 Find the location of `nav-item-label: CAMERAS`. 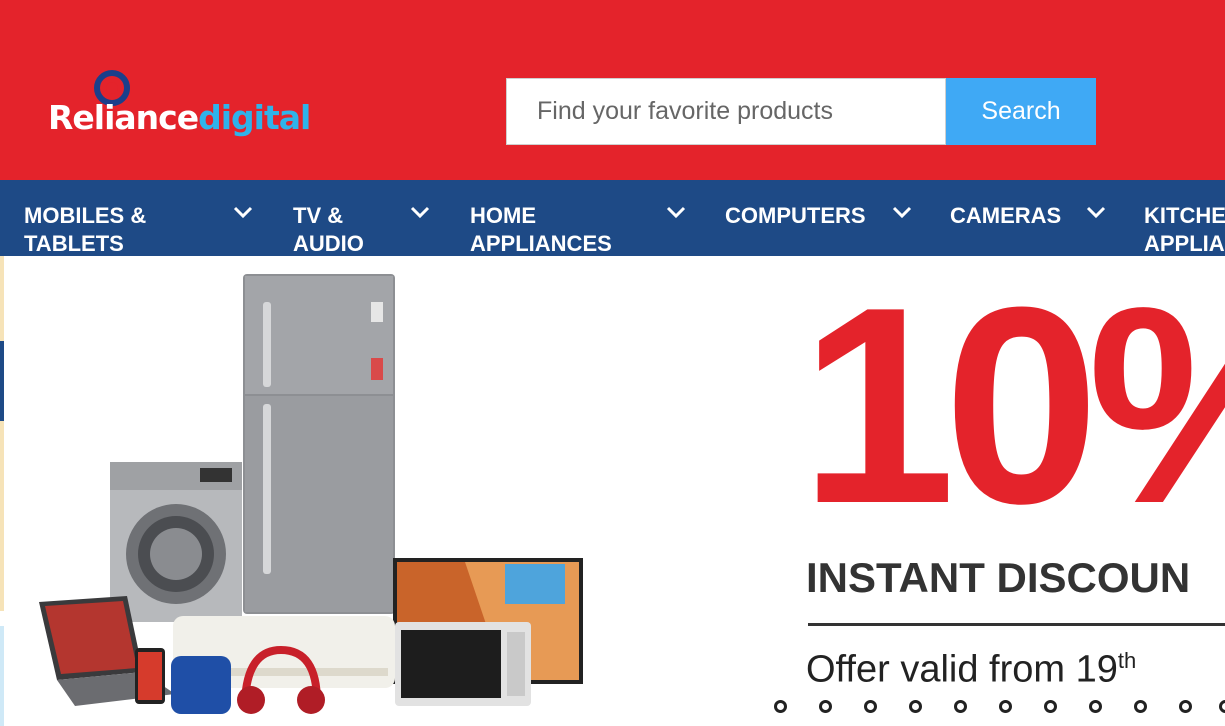

nav-item-label: CAMERAS is located at coordinates (1006, 215).